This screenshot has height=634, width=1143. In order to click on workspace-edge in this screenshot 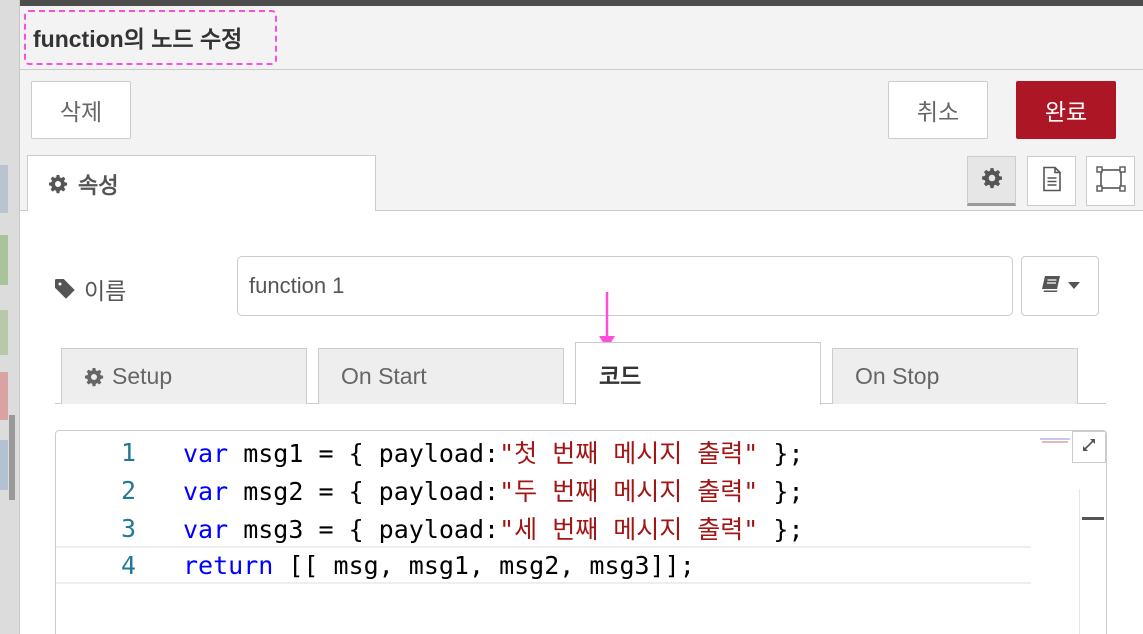, I will do `click(10, 317)`.